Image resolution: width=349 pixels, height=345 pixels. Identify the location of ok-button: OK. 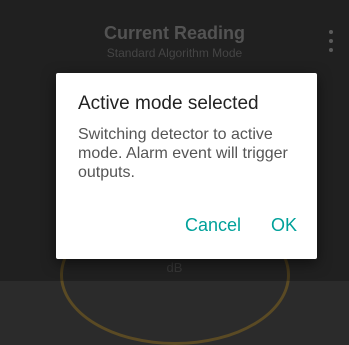
(284, 225).